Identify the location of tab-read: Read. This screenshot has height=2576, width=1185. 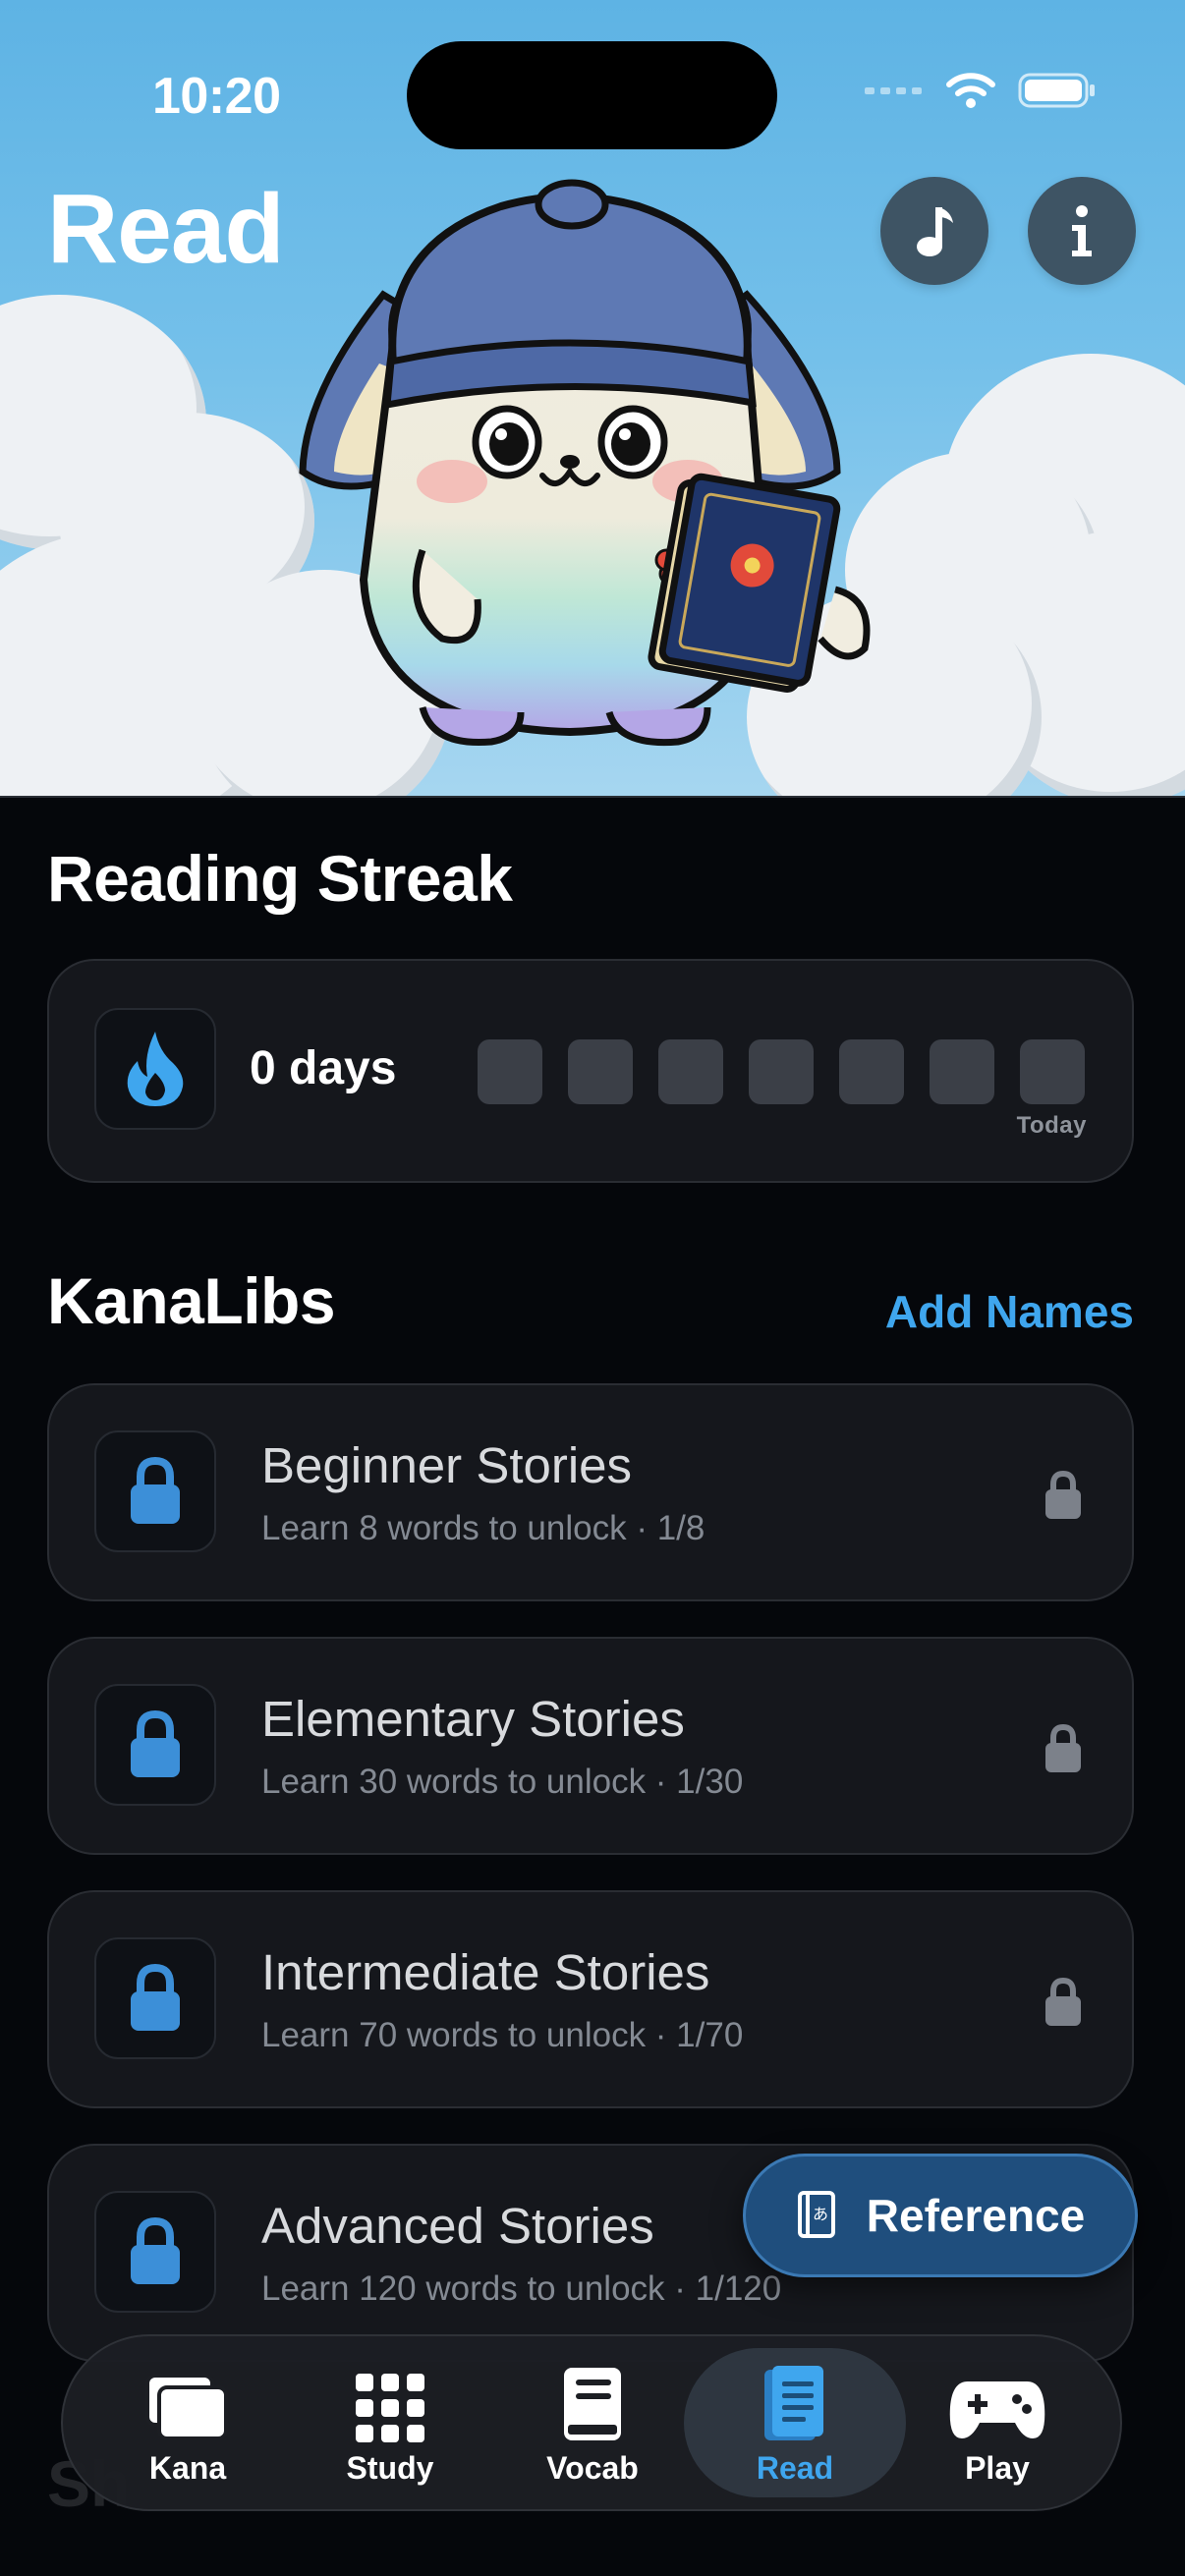
(795, 2422).